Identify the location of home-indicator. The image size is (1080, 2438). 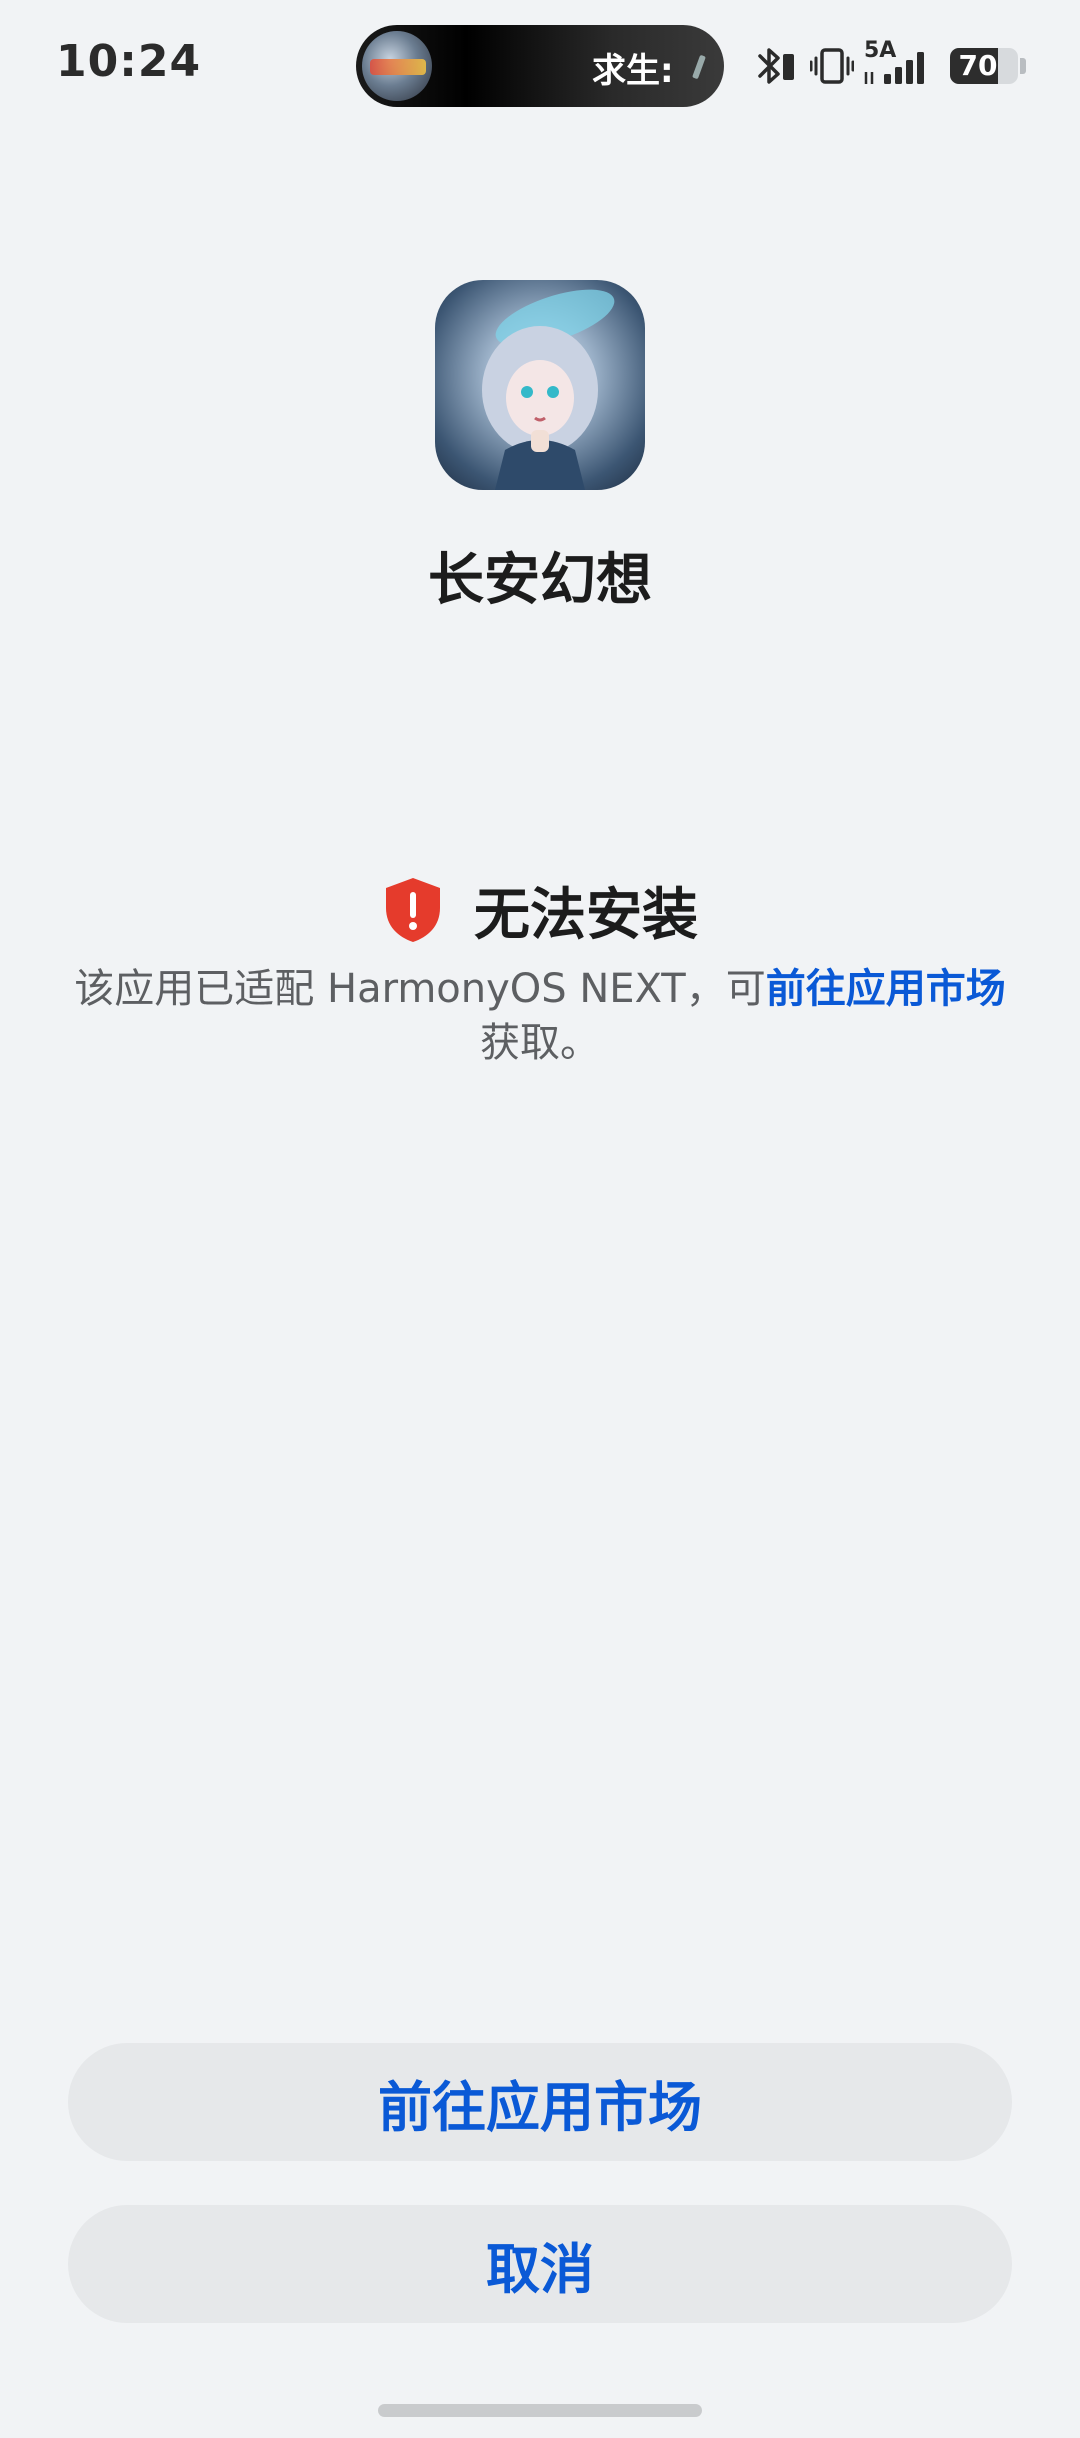
(540, 2410).